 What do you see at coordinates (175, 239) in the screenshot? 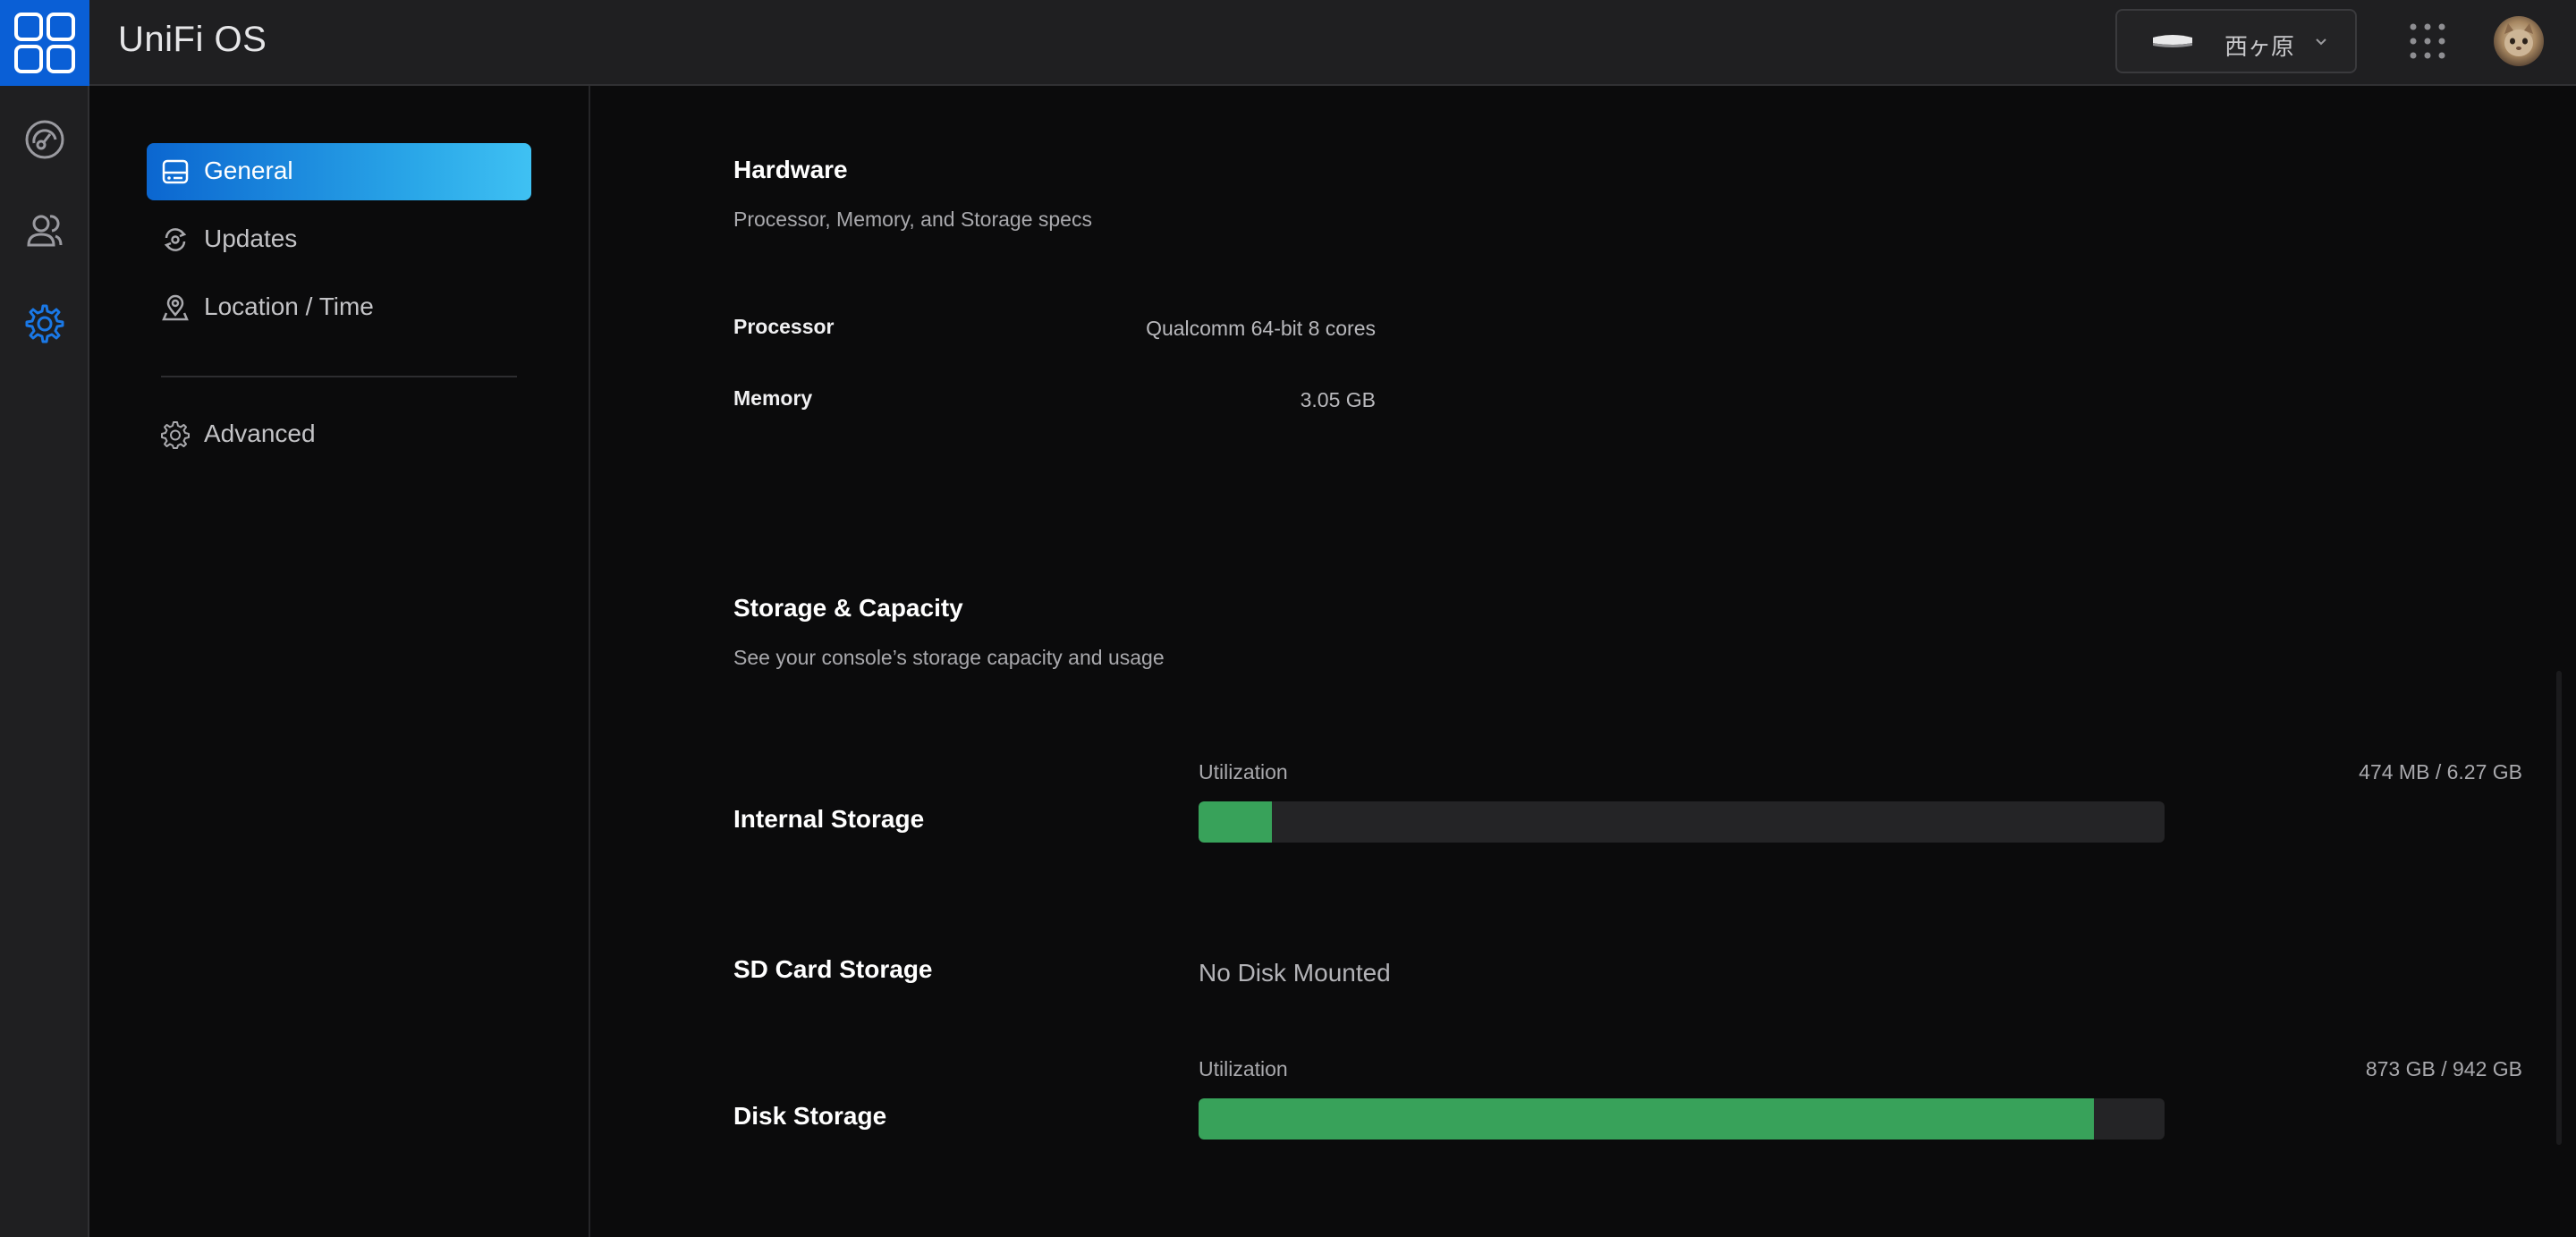
I see `refresh-icon` at bounding box center [175, 239].